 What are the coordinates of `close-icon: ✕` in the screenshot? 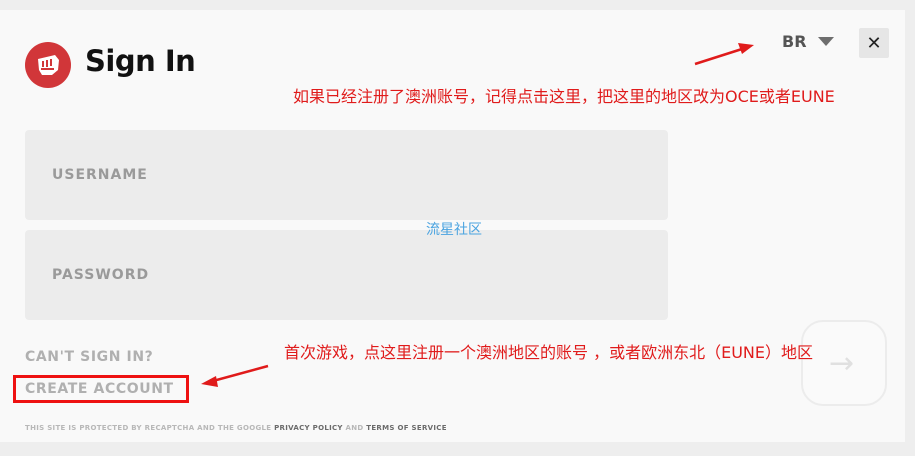 It's located at (874, 43).